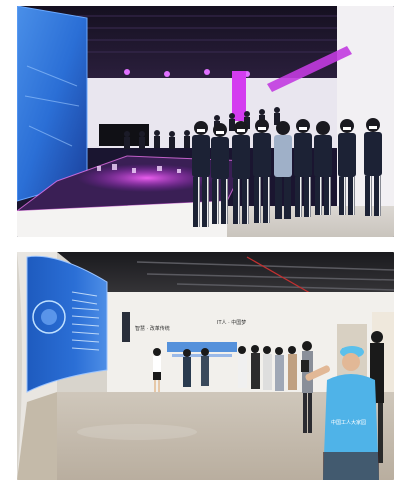  What do you see at coordinates (152, 328) in the screenshot?
I see `wall-sign-left: 智慧 · 改革传统` at bounding box center [152, 328].